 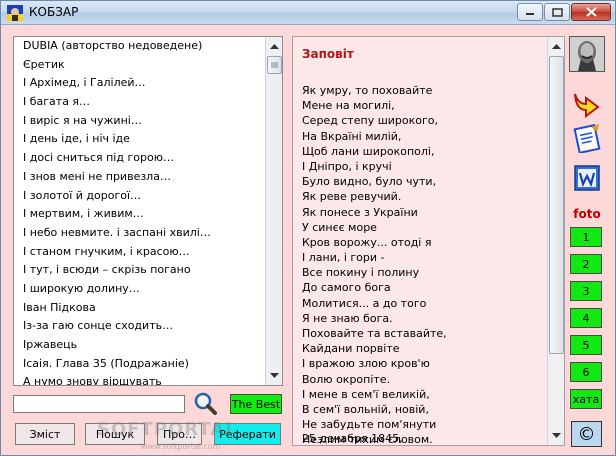 I want to click on poem-line: Все покину і полину, so click(x=361, y=273).